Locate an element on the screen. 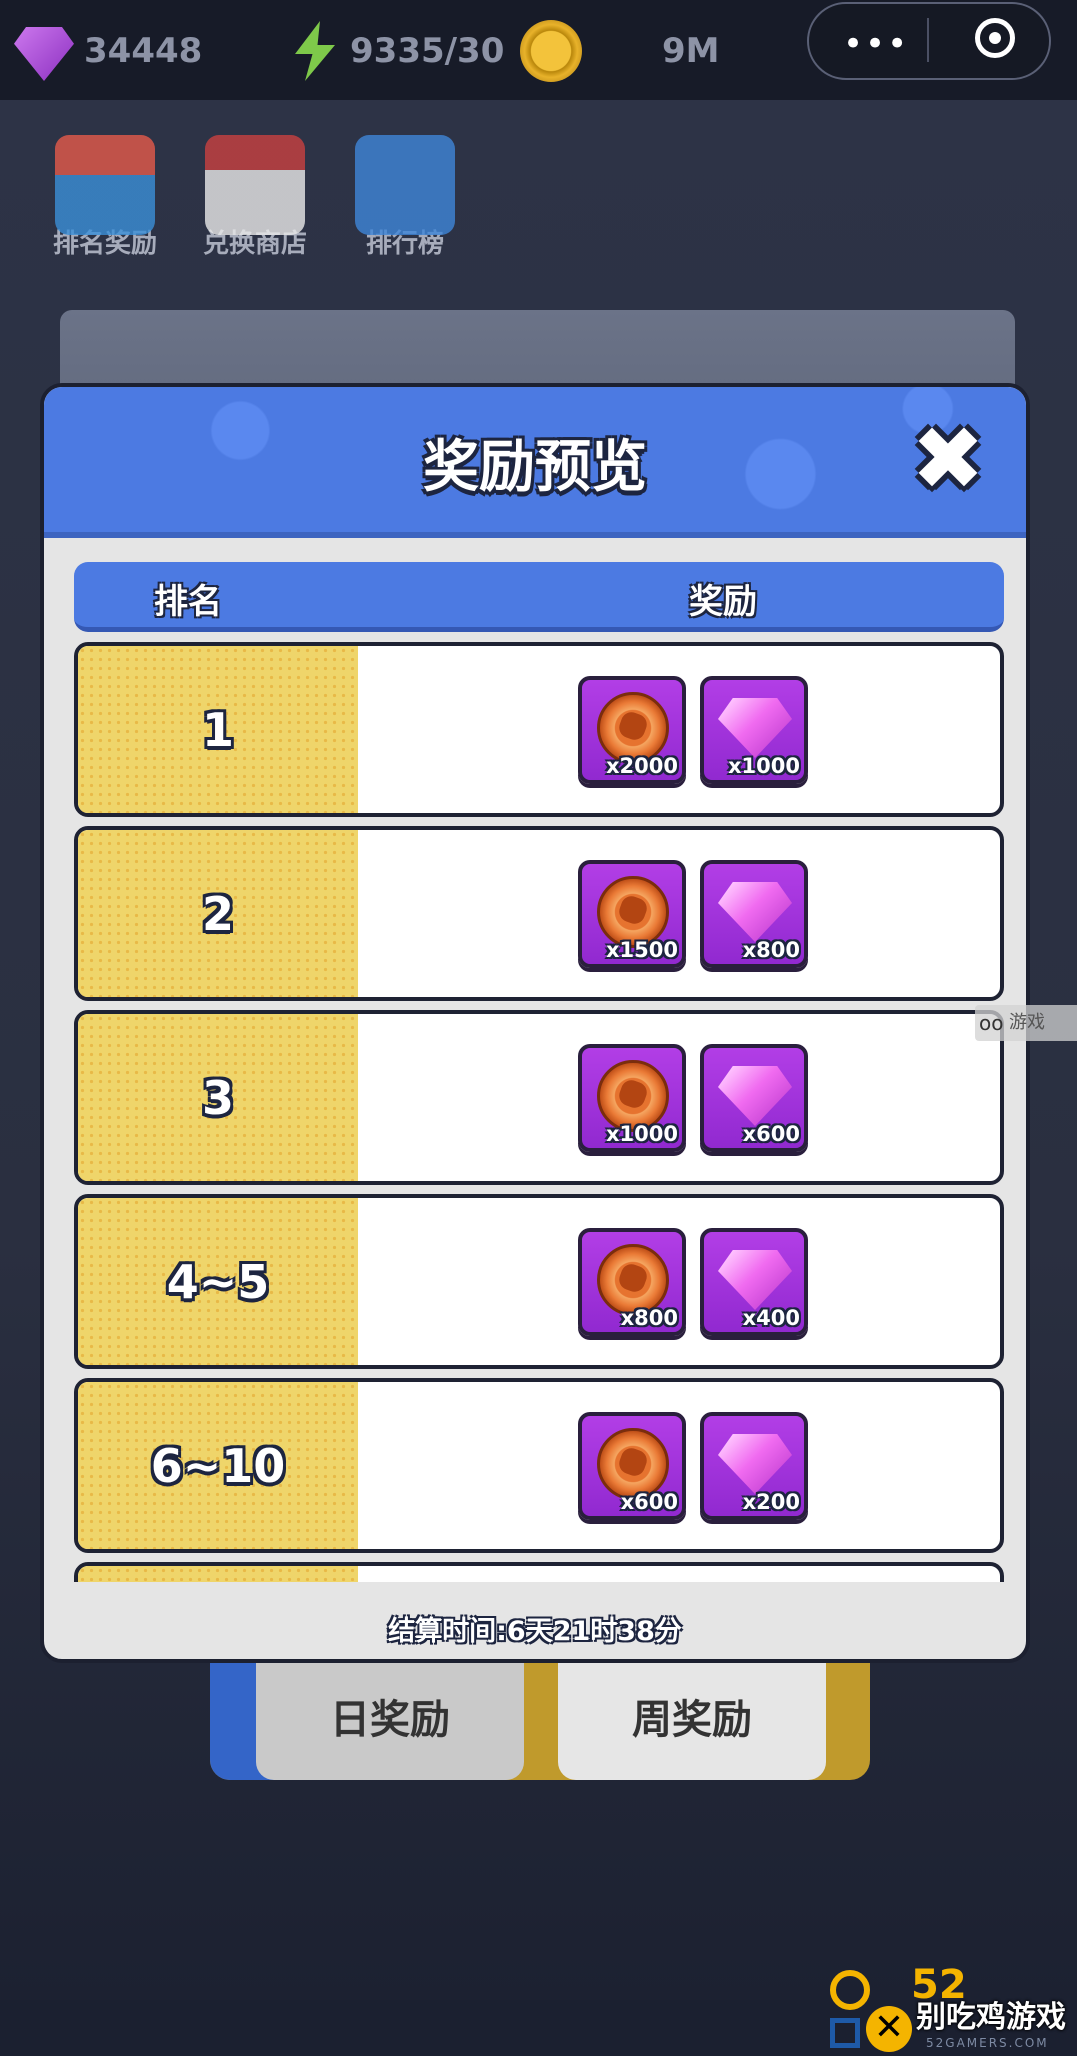 This screenshot has width=1077, height=2056. energy-count: 9335/30 is located at coordinates (427, 51).